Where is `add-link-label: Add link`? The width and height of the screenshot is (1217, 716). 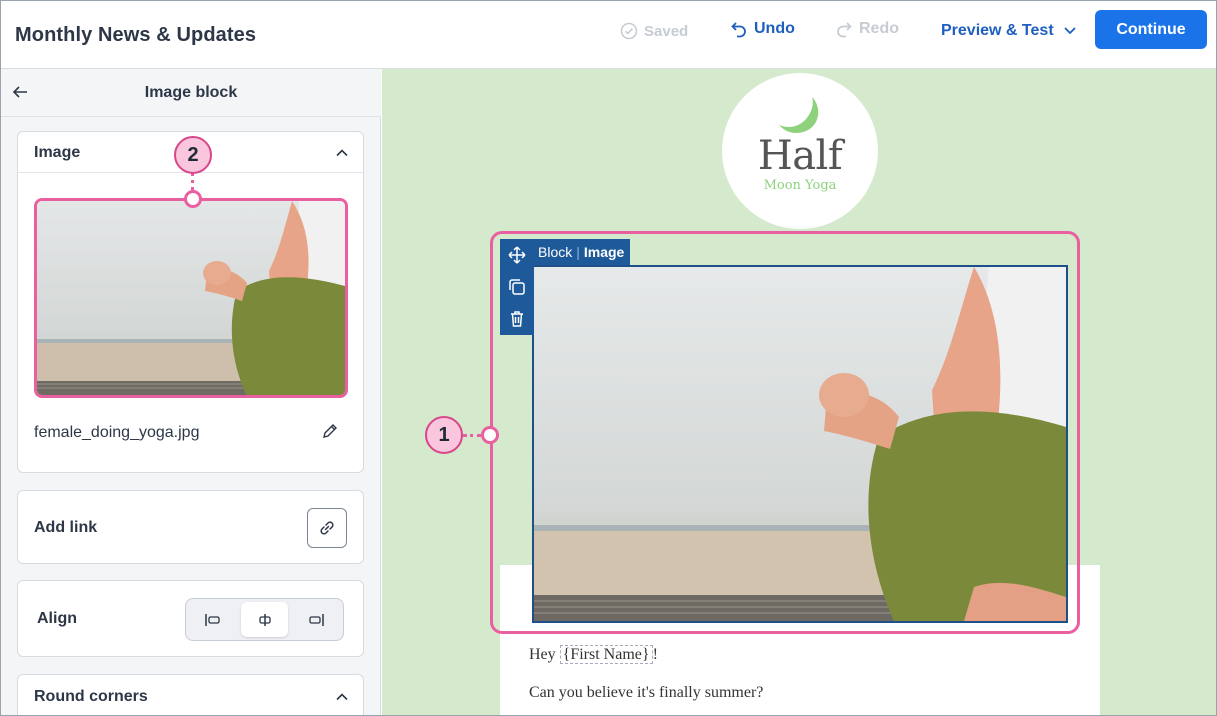 add-link-label: Add link is located at coordinates (66, 527).